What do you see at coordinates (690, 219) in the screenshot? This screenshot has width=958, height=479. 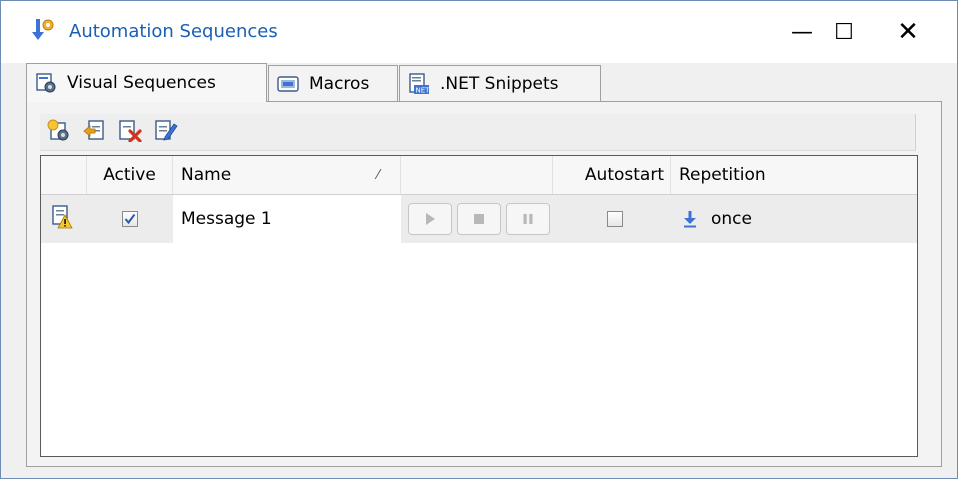 I see `arrow-down-icon` at bounding box center [690, 219].